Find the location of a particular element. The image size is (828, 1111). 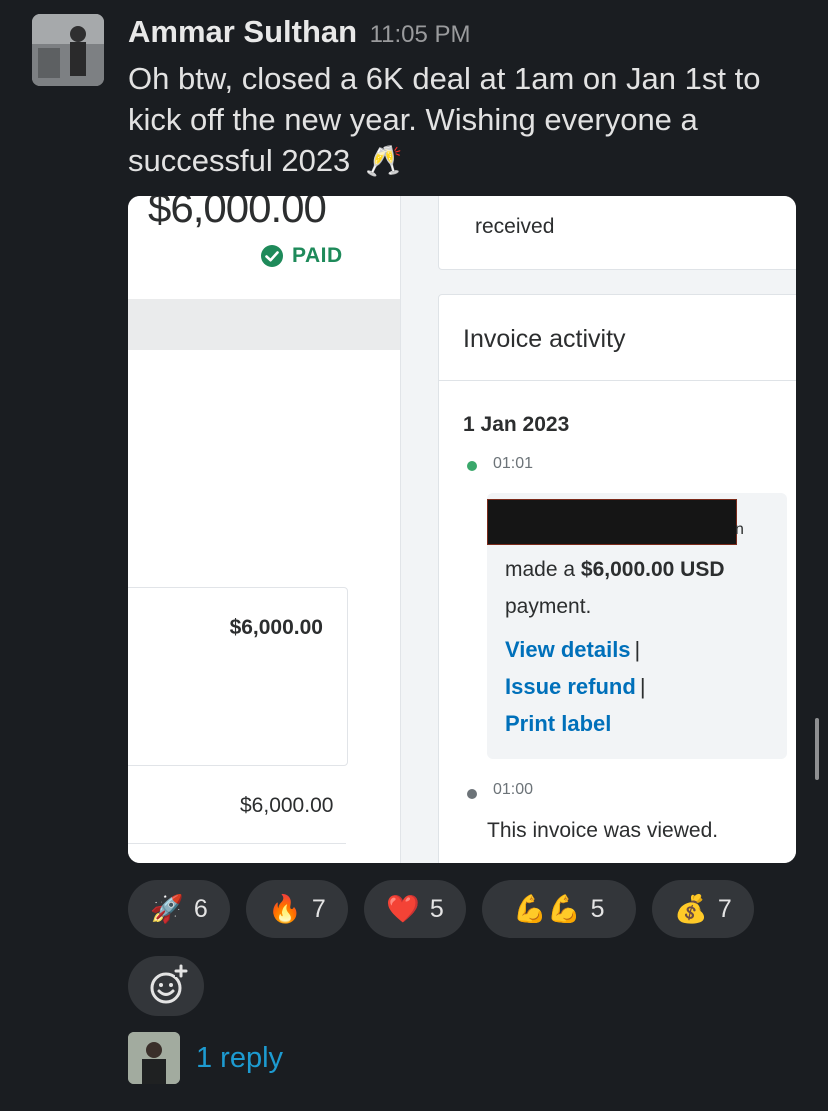

message-header: Ammar Sulthan 11:05 PM is located at coordinates (299, 32).